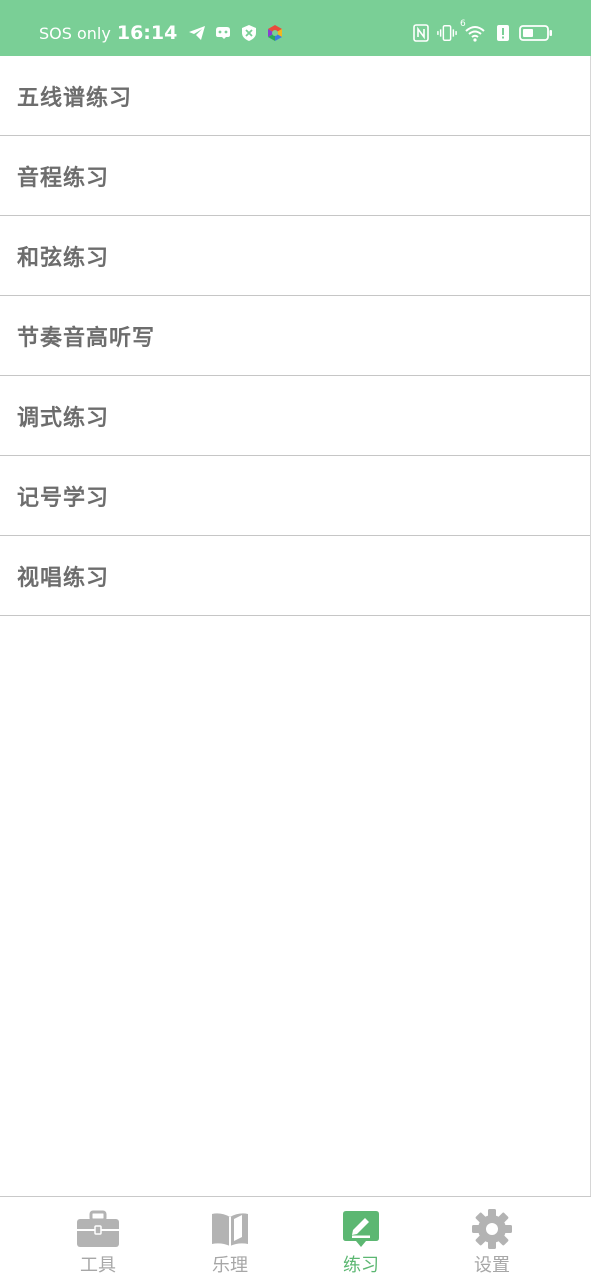 The image size is (591, 1281). I want to click on menu-item-label: 和弦练习, so click(63, 258).